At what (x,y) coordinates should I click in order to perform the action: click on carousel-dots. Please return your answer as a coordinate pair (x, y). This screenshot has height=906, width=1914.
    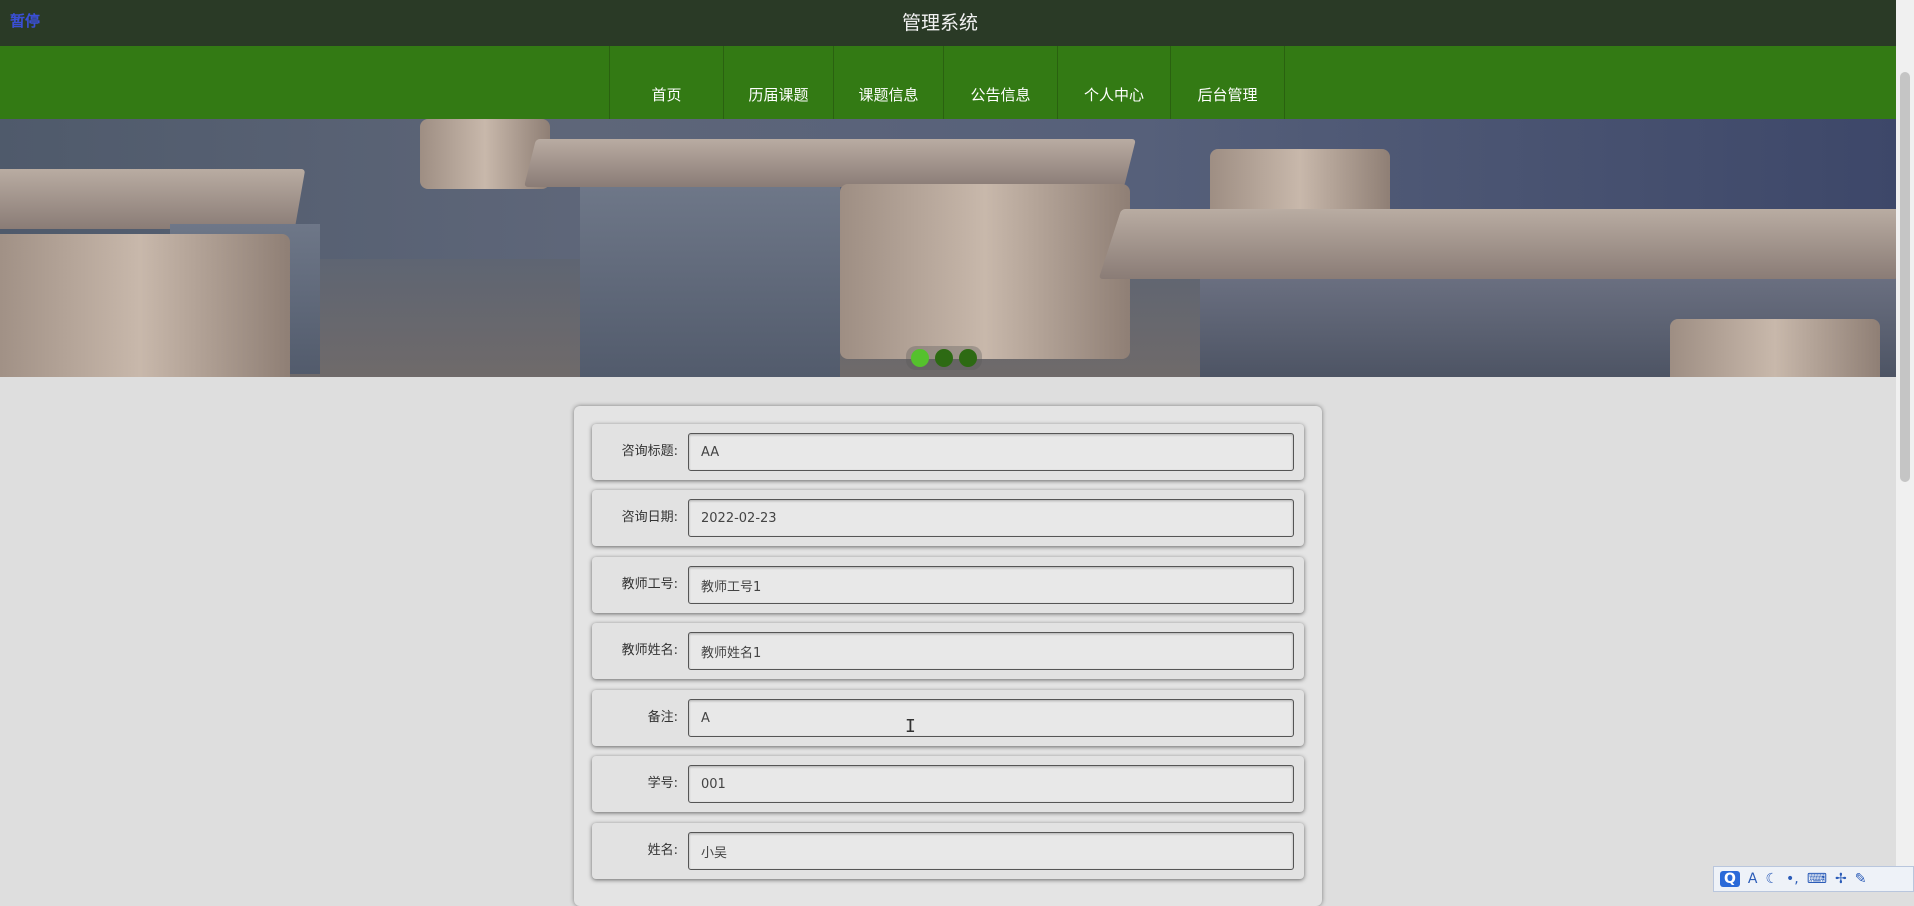
    Looking at the image, I should click on (944, 358).